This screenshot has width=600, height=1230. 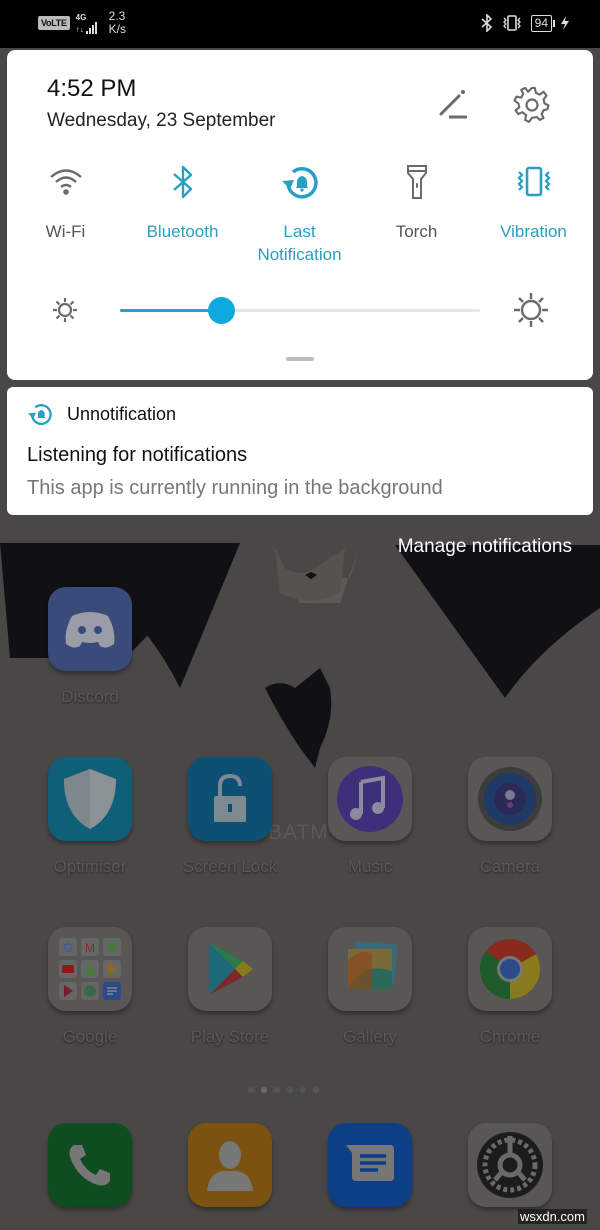 I want to click on bluetooth-icon, so click(x=182, y=182).